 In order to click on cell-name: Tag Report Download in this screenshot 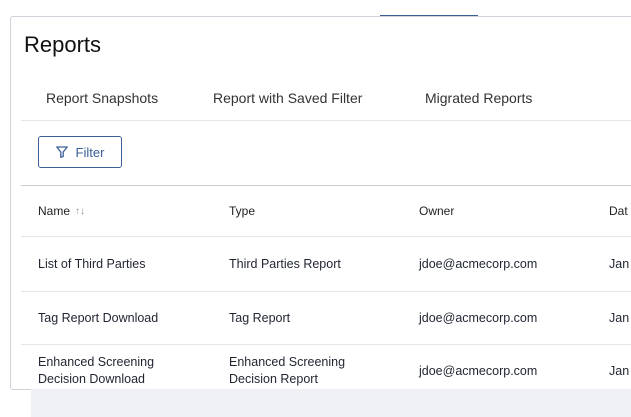, I will do `click(98, 318)`.